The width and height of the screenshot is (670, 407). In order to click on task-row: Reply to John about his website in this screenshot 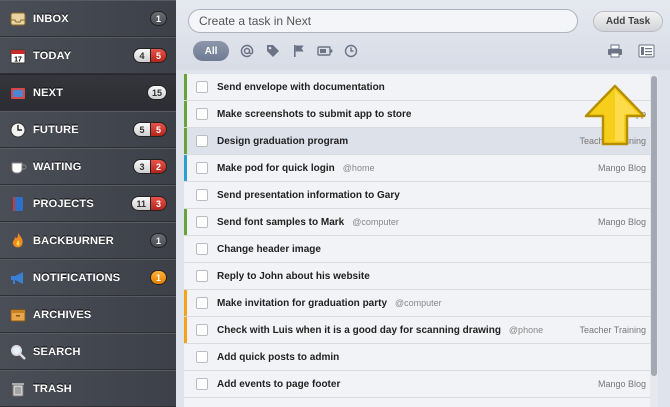, I will do `click(417, 276)`.